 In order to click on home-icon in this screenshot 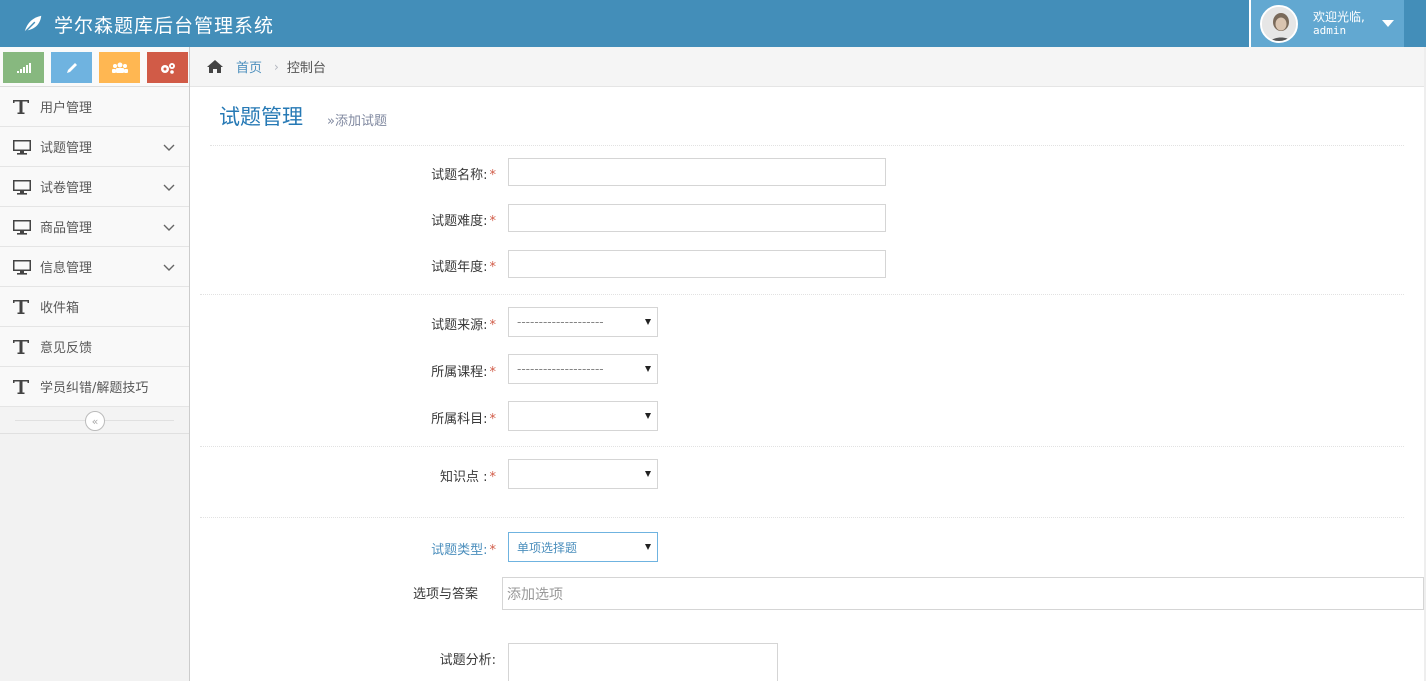, I will do `click(215, 66)`.